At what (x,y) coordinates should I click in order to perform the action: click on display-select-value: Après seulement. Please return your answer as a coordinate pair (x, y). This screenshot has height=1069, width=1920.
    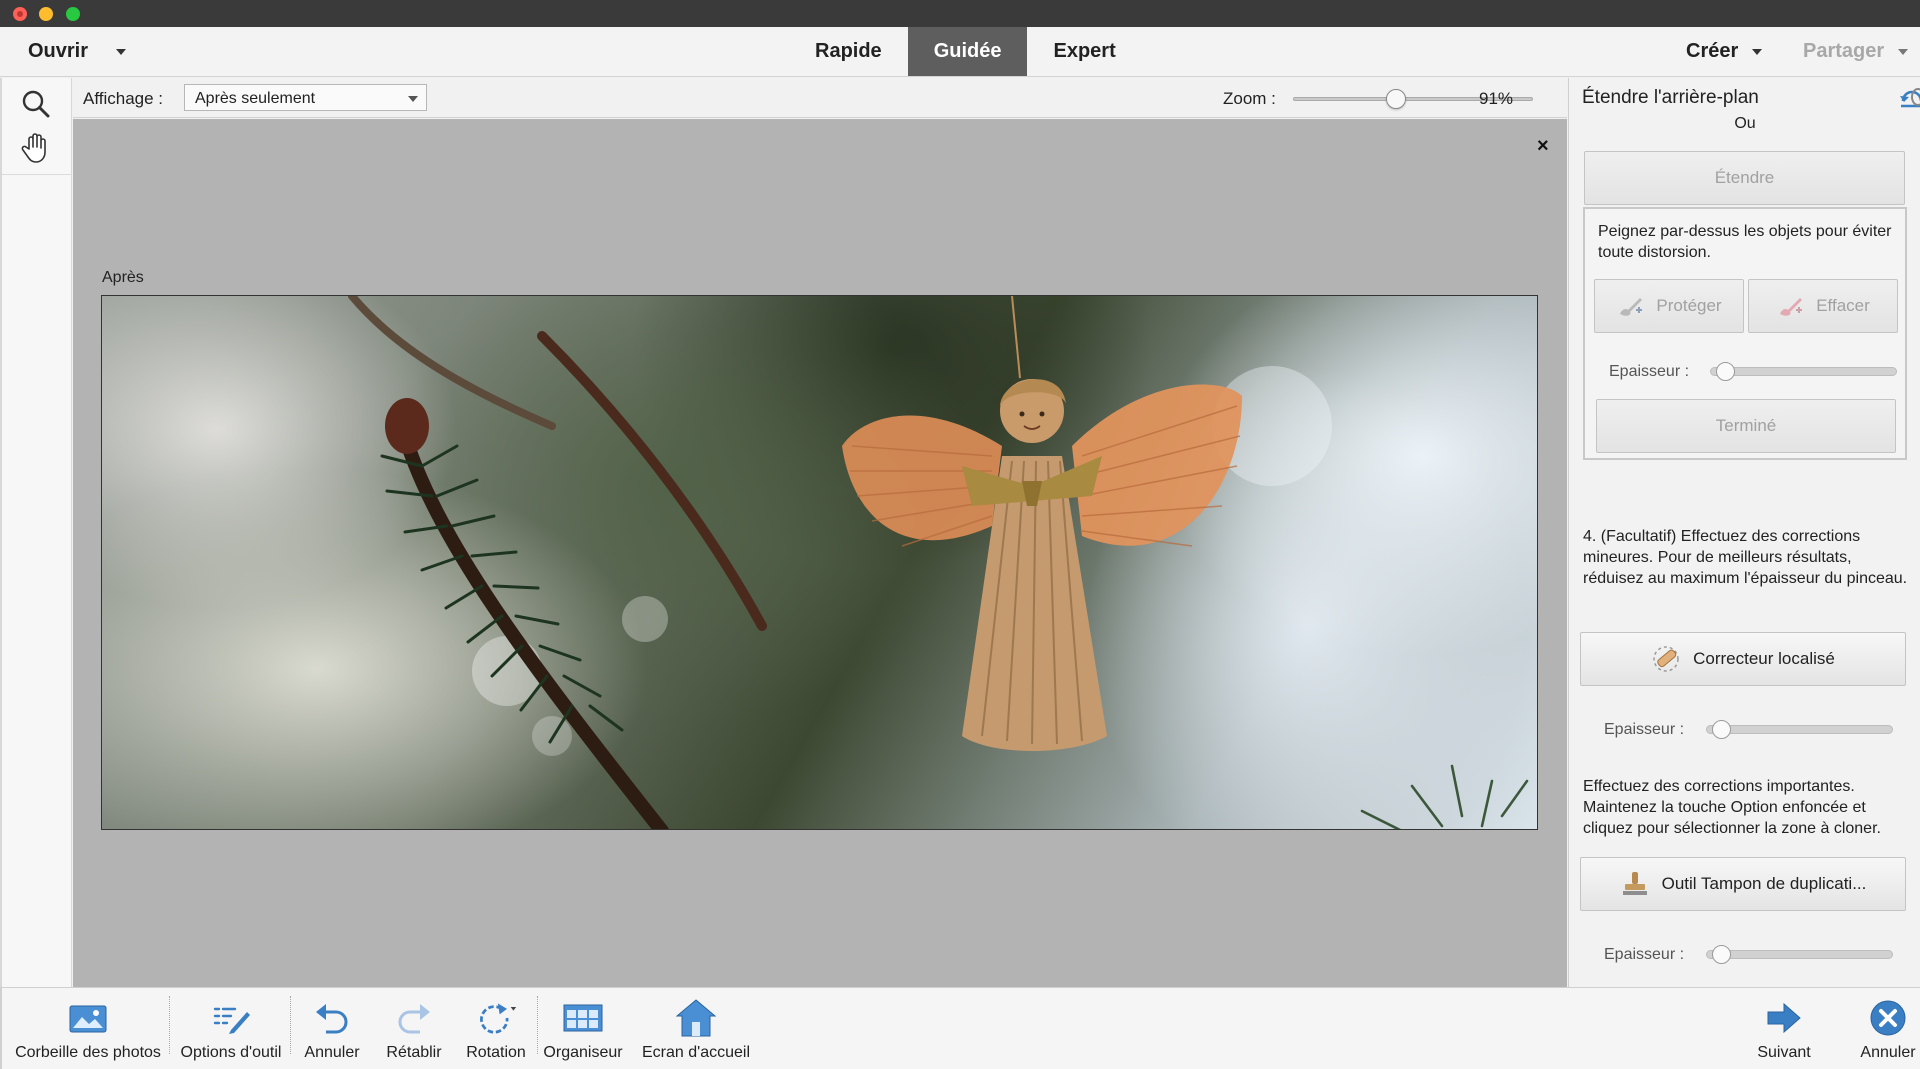
    Looking at the image, I should click on (255, 98).